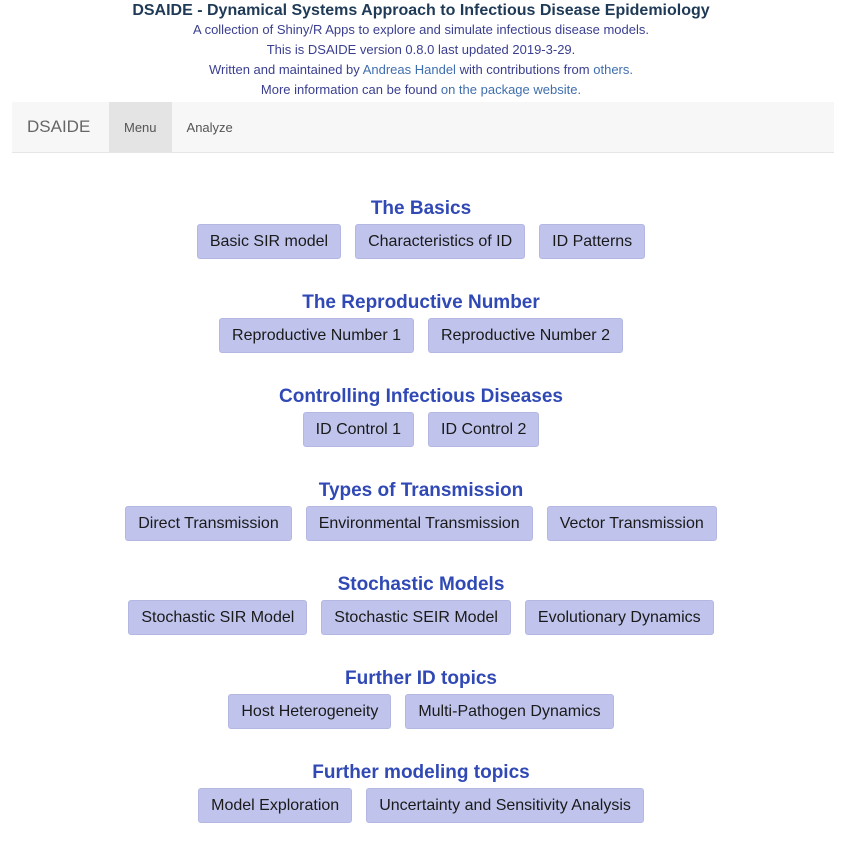 The width and height of the screenshot is (842, 848). What do you see at coordinates (524, 69) in the screenshot?
I see `contributions-text: with contributions from` at bounding box center [524, 69].